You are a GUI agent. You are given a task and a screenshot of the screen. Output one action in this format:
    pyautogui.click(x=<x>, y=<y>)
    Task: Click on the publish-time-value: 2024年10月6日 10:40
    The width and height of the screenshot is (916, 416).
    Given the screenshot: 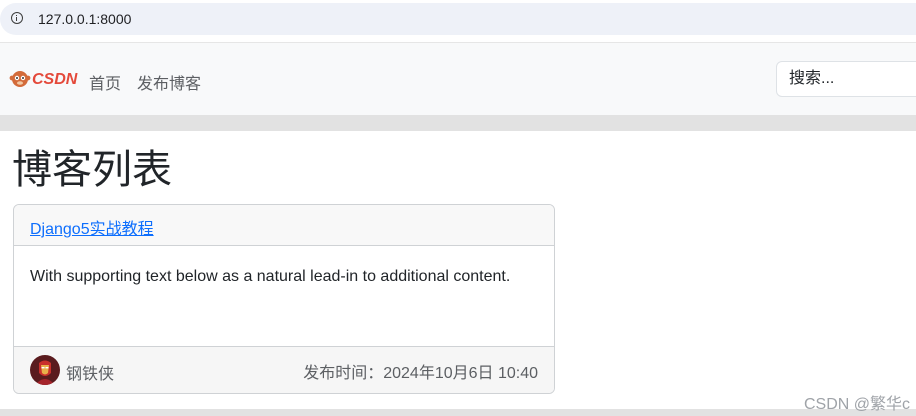 What is the action you would take?
    pyautogui.click(x=460, y=373)
    